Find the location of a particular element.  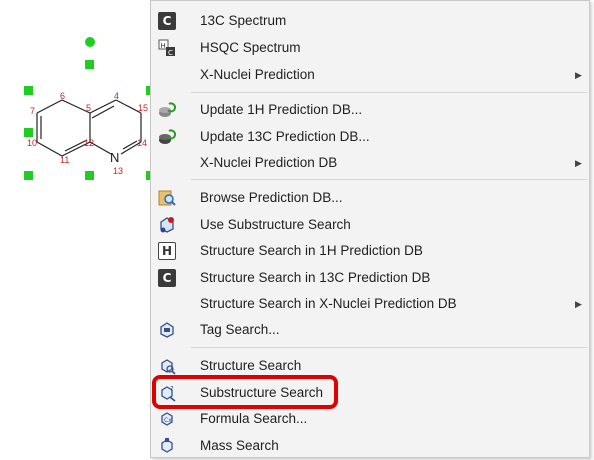

selection-handle-bottom-left is located at coordinates (28, 175).